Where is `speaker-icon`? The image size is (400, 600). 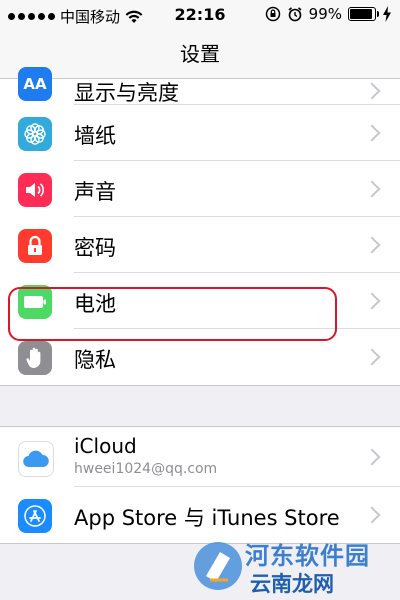 speaker-icon is located at coordinates (35, 190).